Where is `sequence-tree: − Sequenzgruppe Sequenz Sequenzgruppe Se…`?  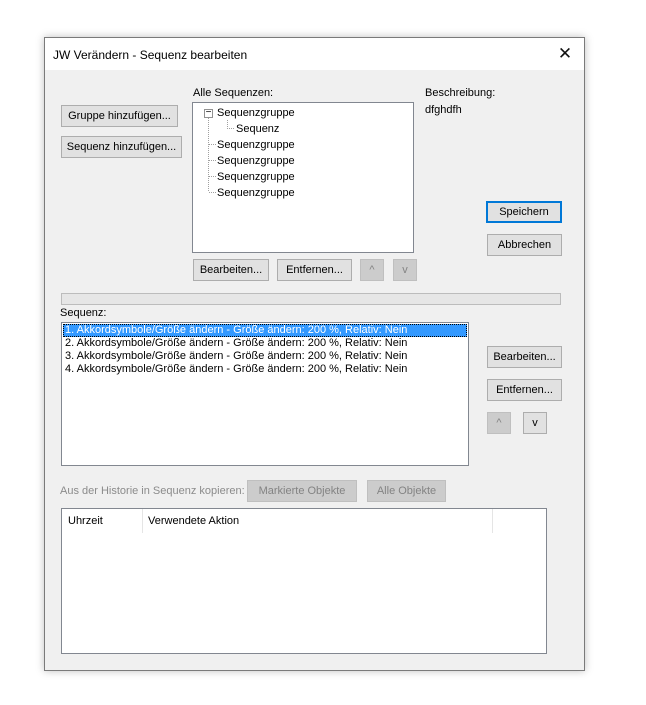 sequence-tree: − Sequenzgruppe Sequenz Sequenzgruppe Se… is located at coordinates (303, 177).